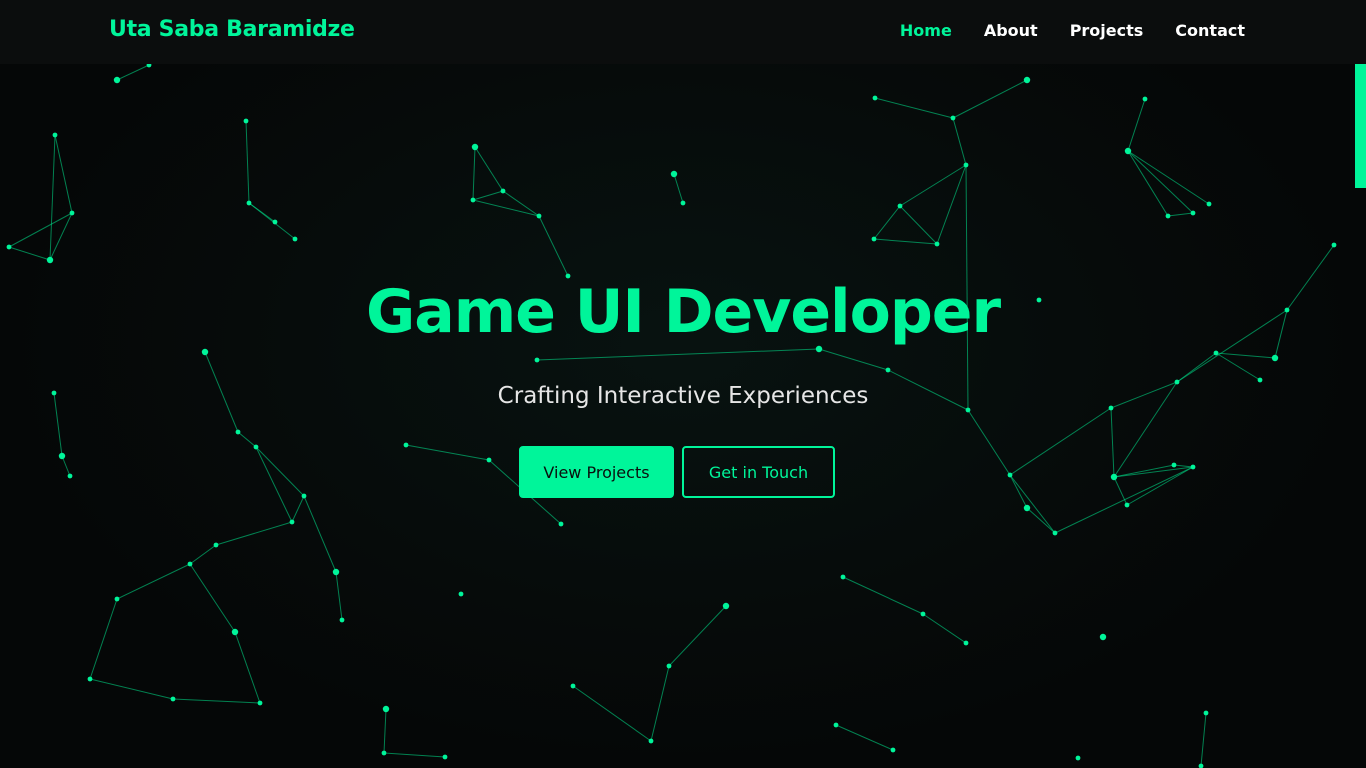 The height and width of the screenshot is (768, 1366). I want to click on main-nav: Home About Projects Contact, so click(1072, 30).